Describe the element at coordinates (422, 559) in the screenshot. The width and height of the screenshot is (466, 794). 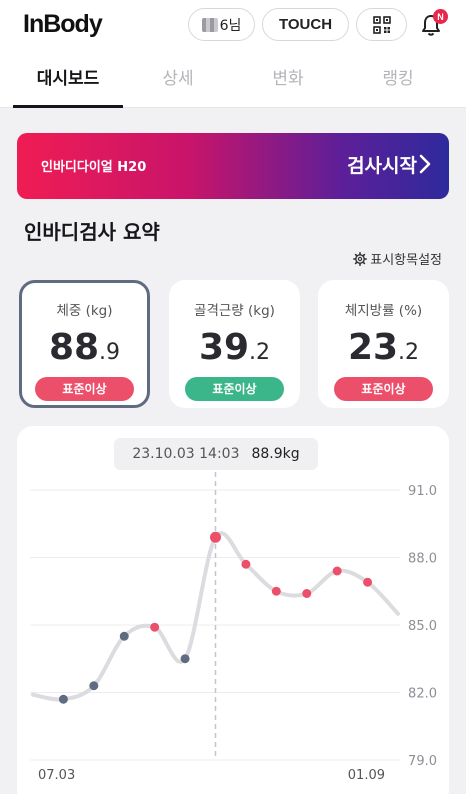
I see `y-tick-label: 88.0` at that location.